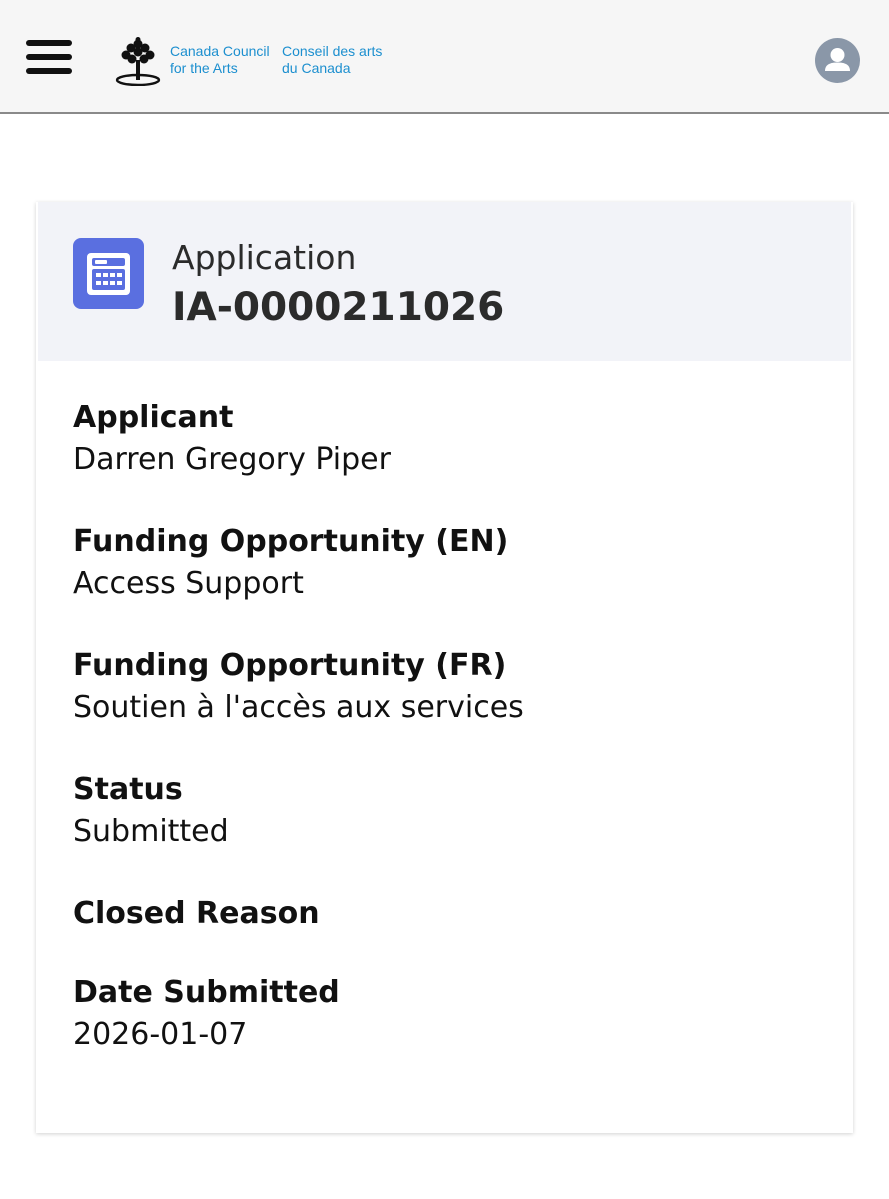 This screenshot has width=889, height=1199. What do you see at coordinates (220, 51) in the screenshot?
I see `logo-en-line1: Canada Council` at bounding box center [220, 51].